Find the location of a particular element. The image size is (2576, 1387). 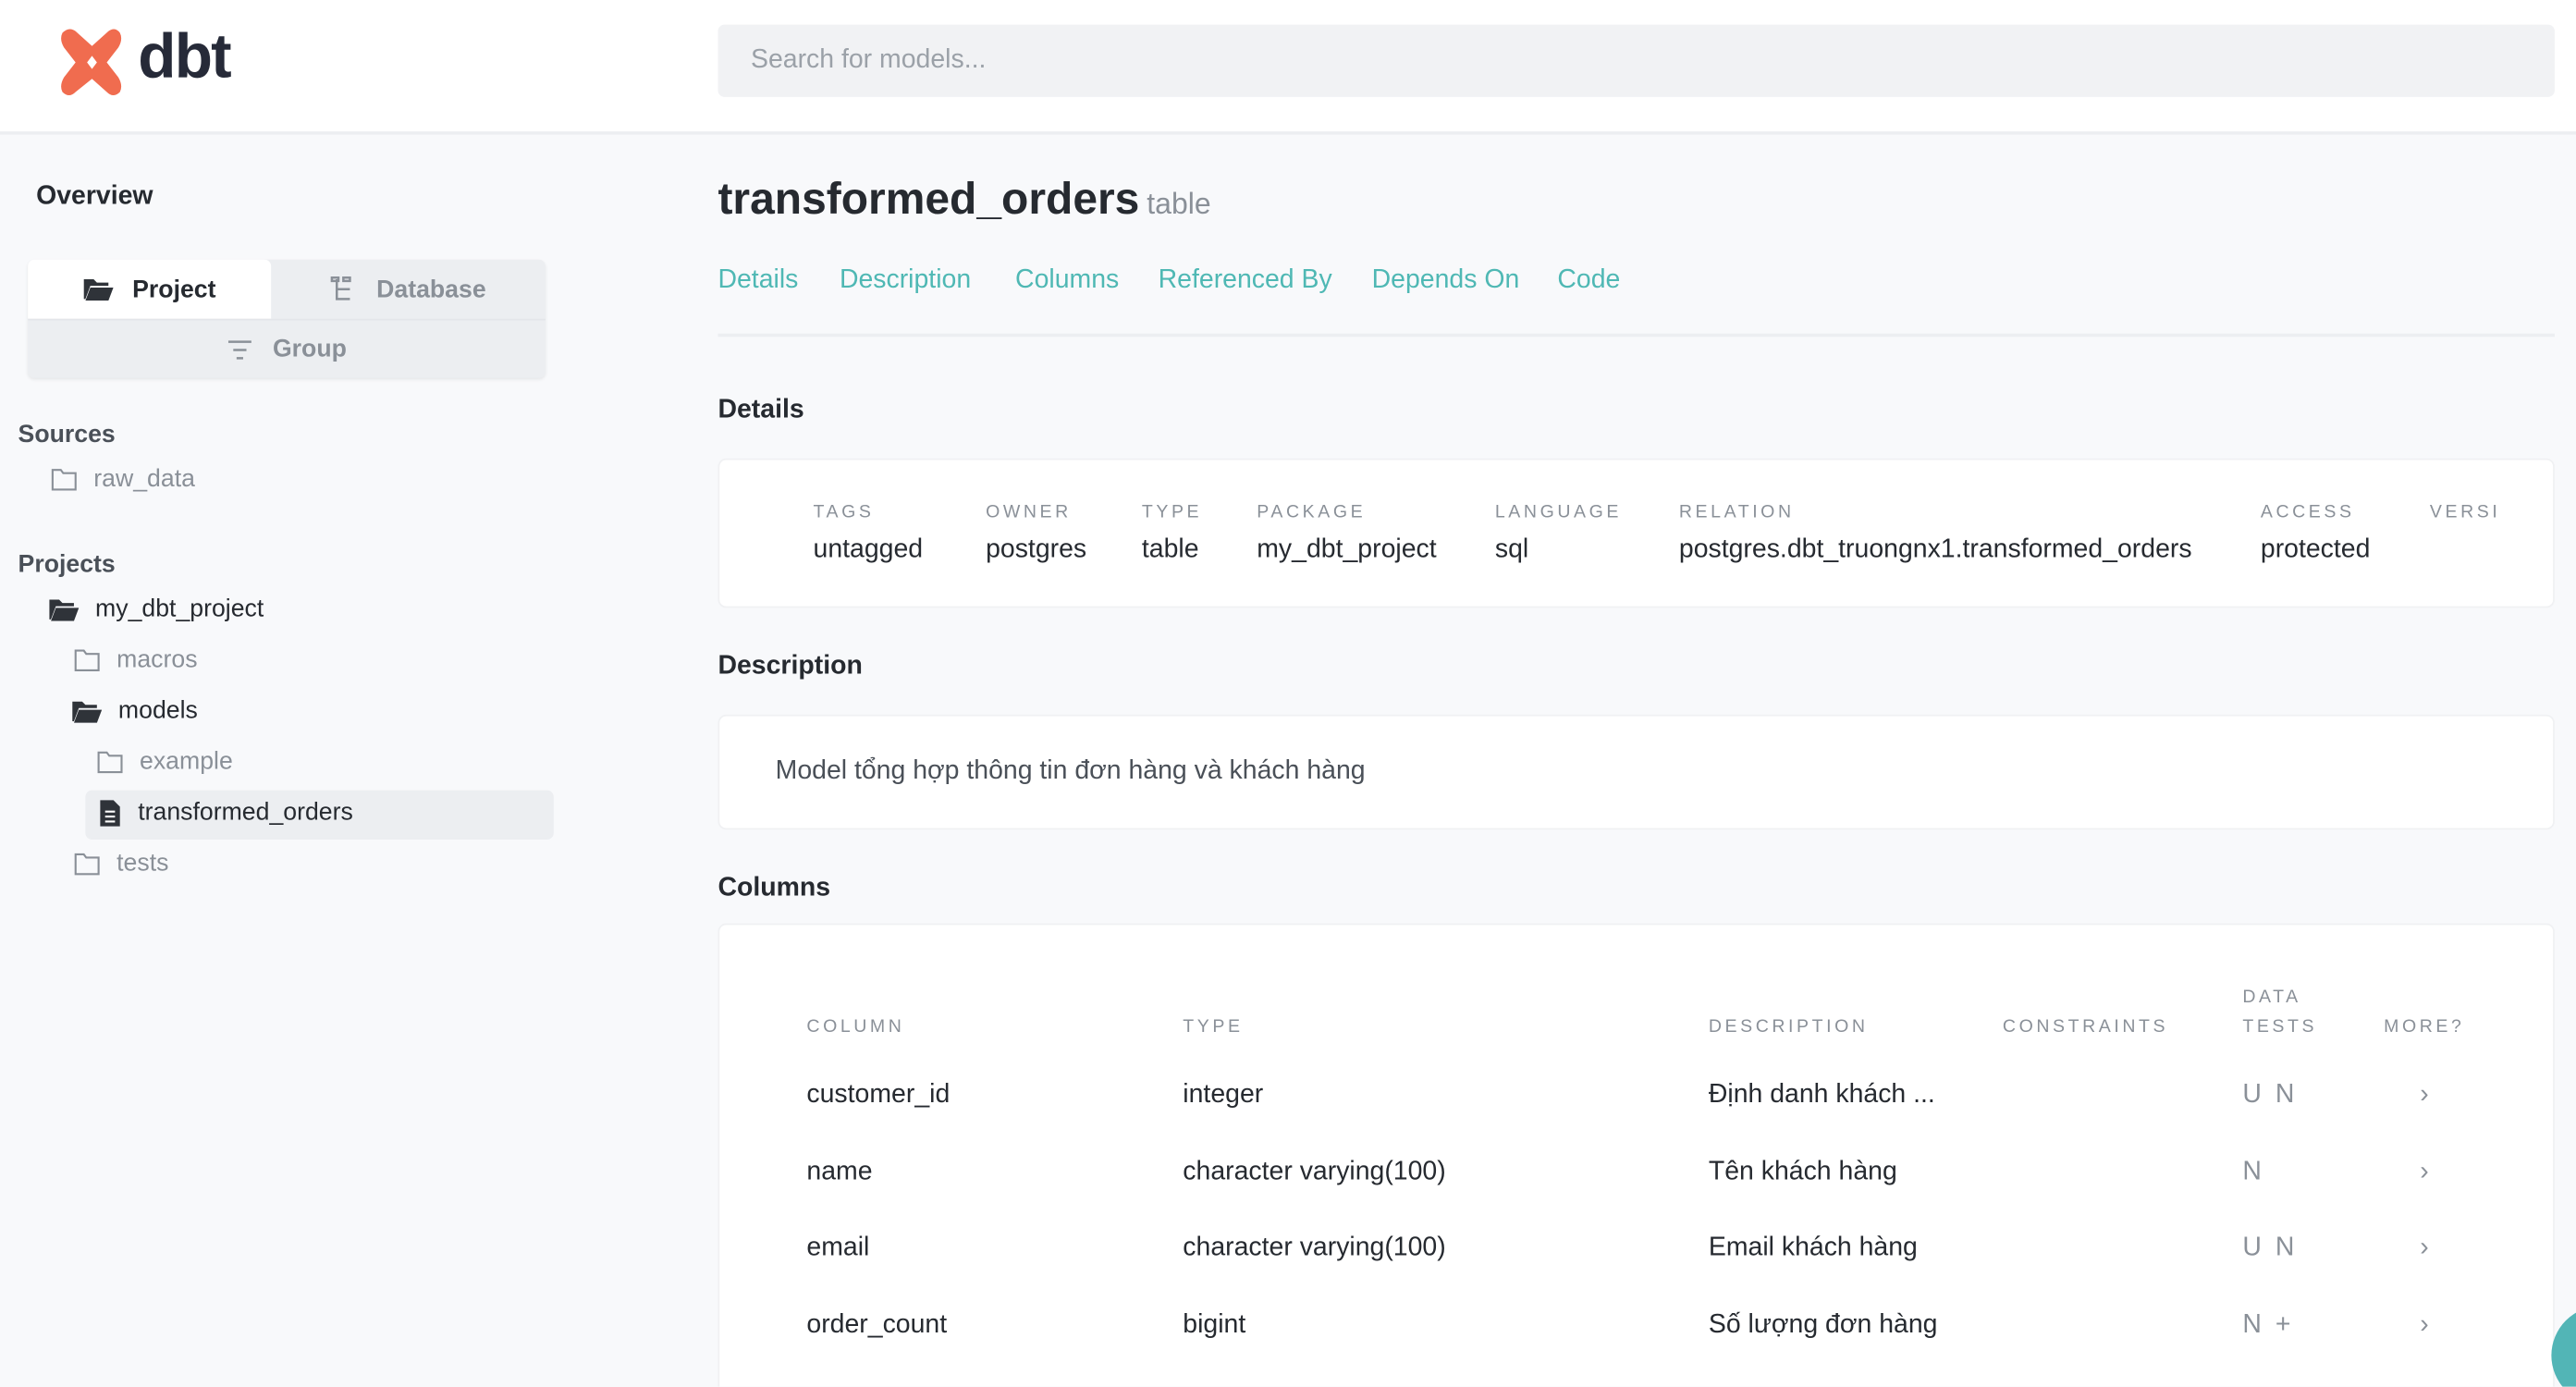

detail-label-type: TYPE is located at coordinates (1172, 512).